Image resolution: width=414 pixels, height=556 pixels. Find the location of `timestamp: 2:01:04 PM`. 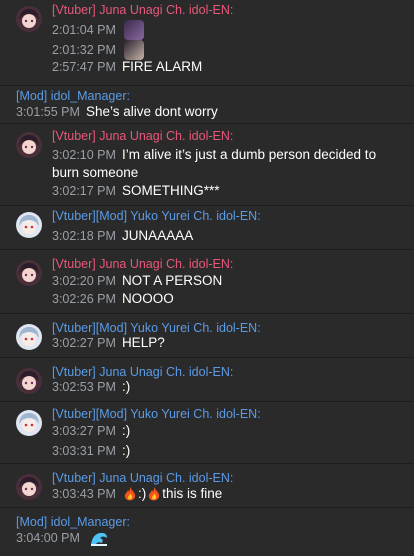

timestamp: 2:01:04 PM is located at coordinates (84, 29).